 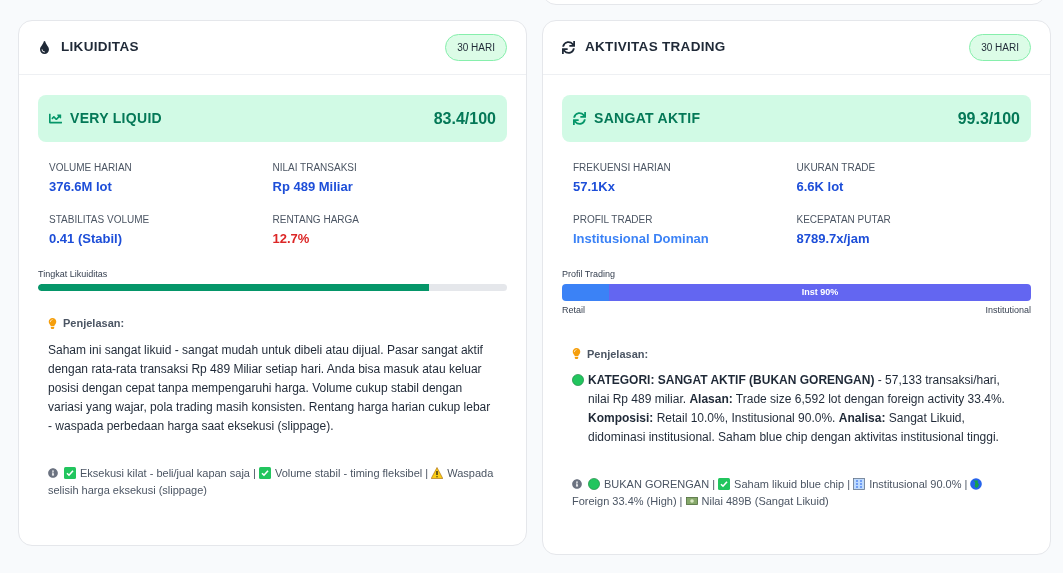 I want to click on bar-caption: Retail, so click(x=573, y=310).